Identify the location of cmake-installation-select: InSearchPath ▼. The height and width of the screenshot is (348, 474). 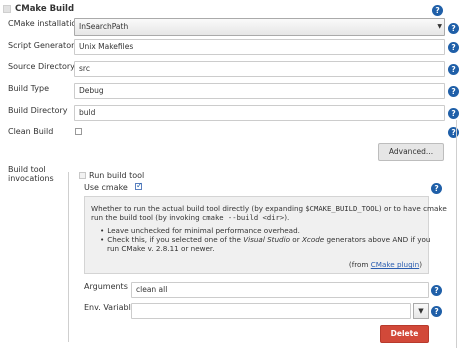
(259, 27).